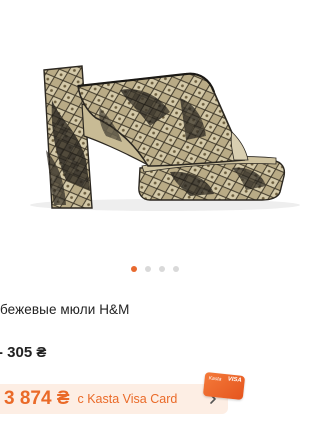 The width and height of the screenshot is (320, 430). What do you see at coordinates (65, 309) in the screenshot?
I see `product-title: бежевые мюли H&M` at bounding box center [65, 309].